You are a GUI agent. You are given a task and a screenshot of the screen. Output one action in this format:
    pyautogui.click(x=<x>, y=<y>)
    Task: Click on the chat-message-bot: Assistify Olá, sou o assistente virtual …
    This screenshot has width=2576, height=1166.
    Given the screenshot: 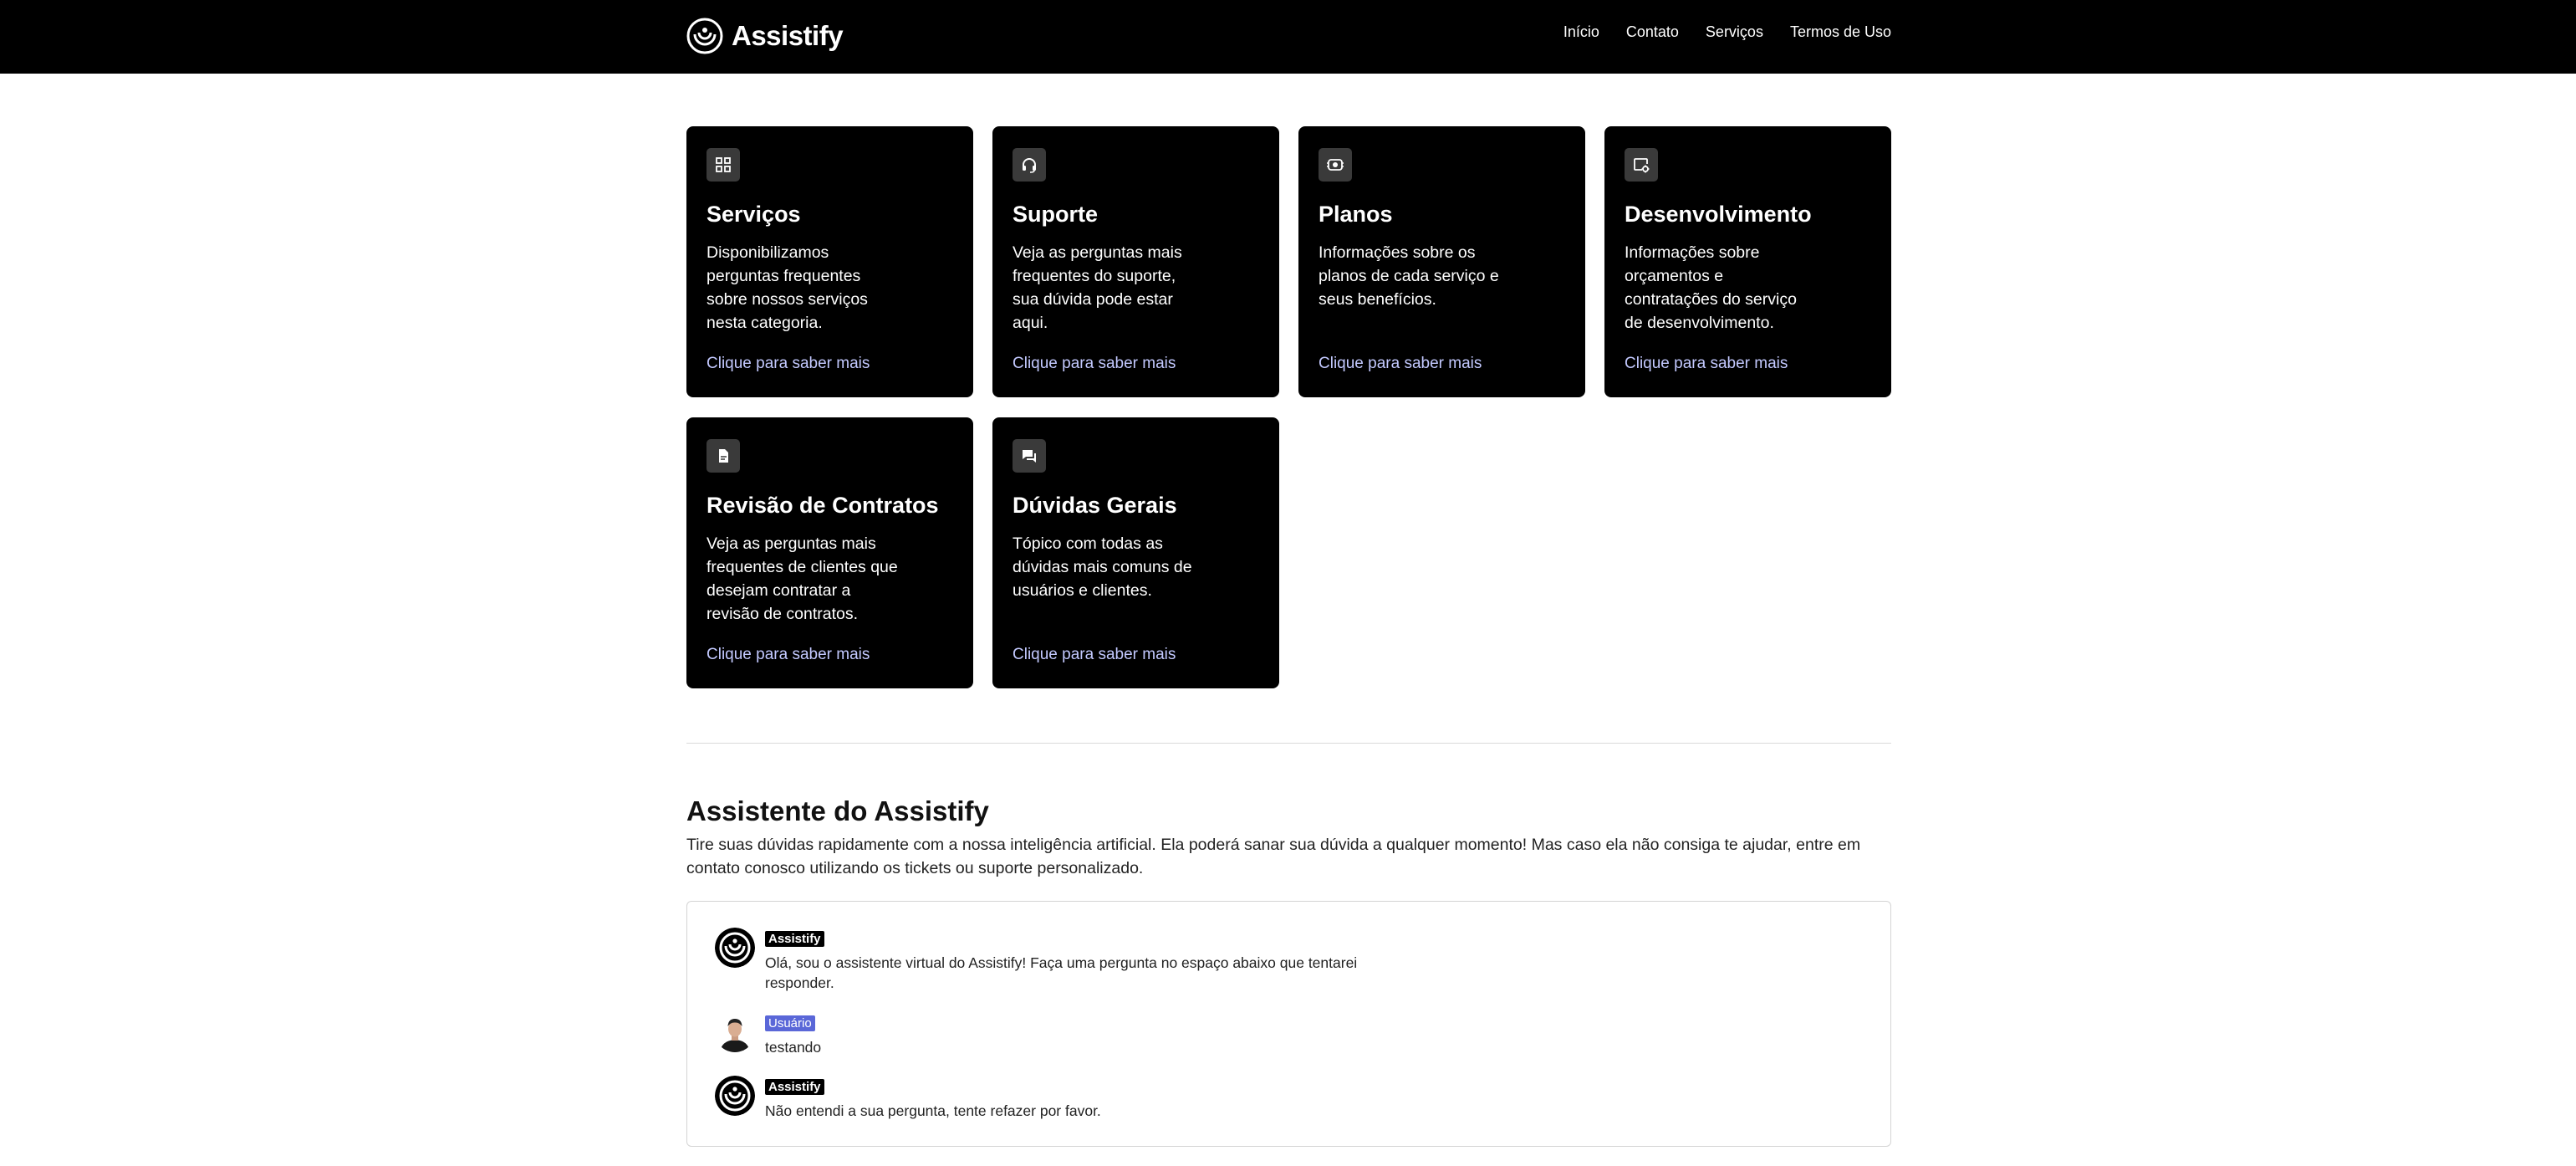 What is the action you would take?
    pyautogui.click(x=1057, y=960)
    